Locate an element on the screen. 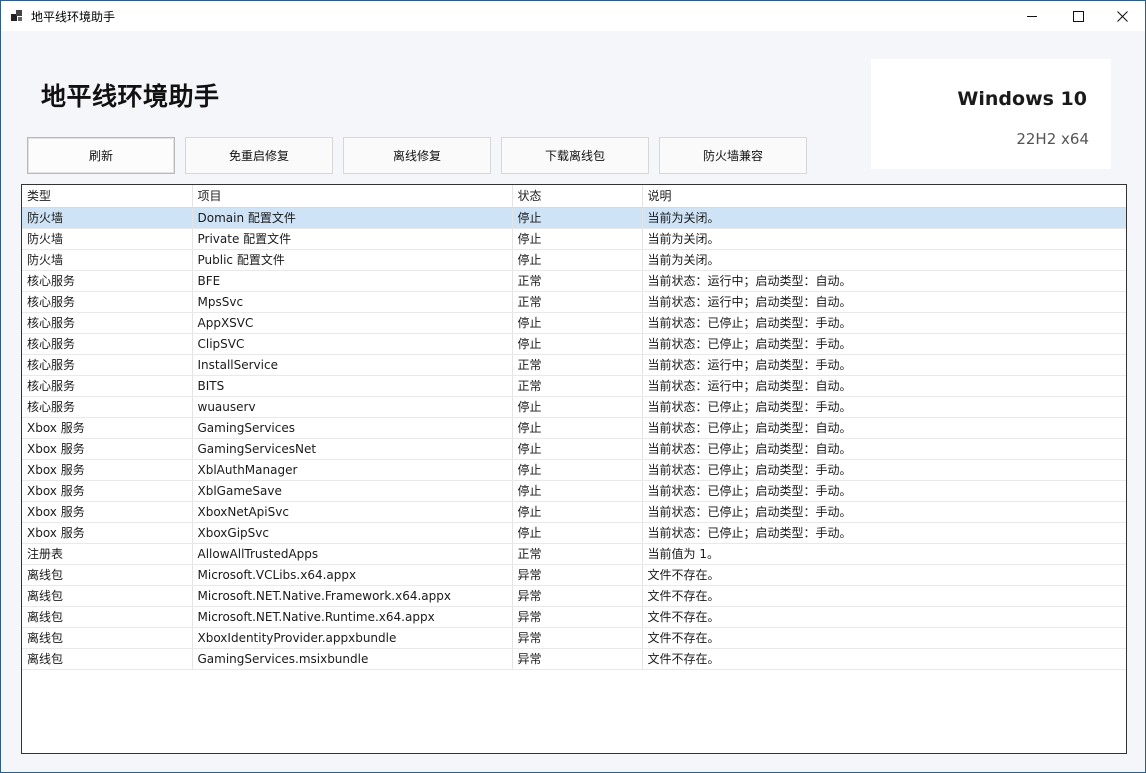  table-row: 离线包 Microsoft.VCLibs.x64.appx 异常 文件不存在。 is located at coordinates (574, 575).